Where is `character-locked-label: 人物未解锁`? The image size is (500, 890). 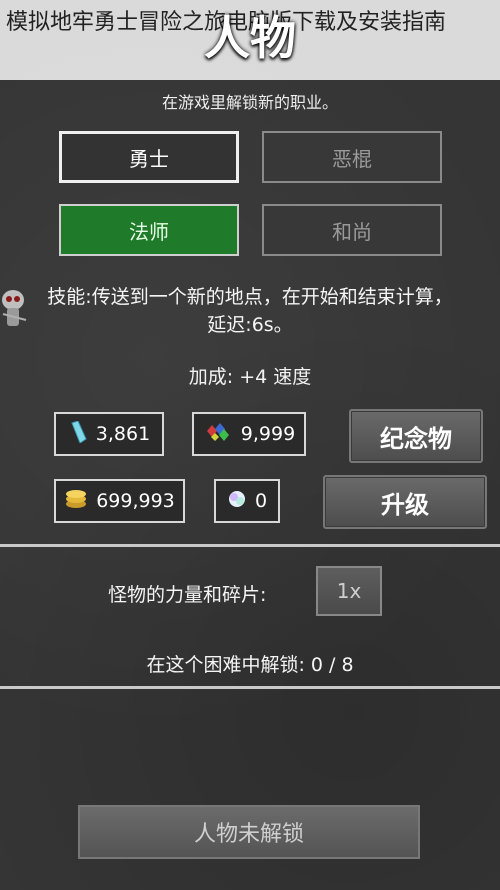 character-locked-label: 人物未解锁 is located at coordinates (248, 834).